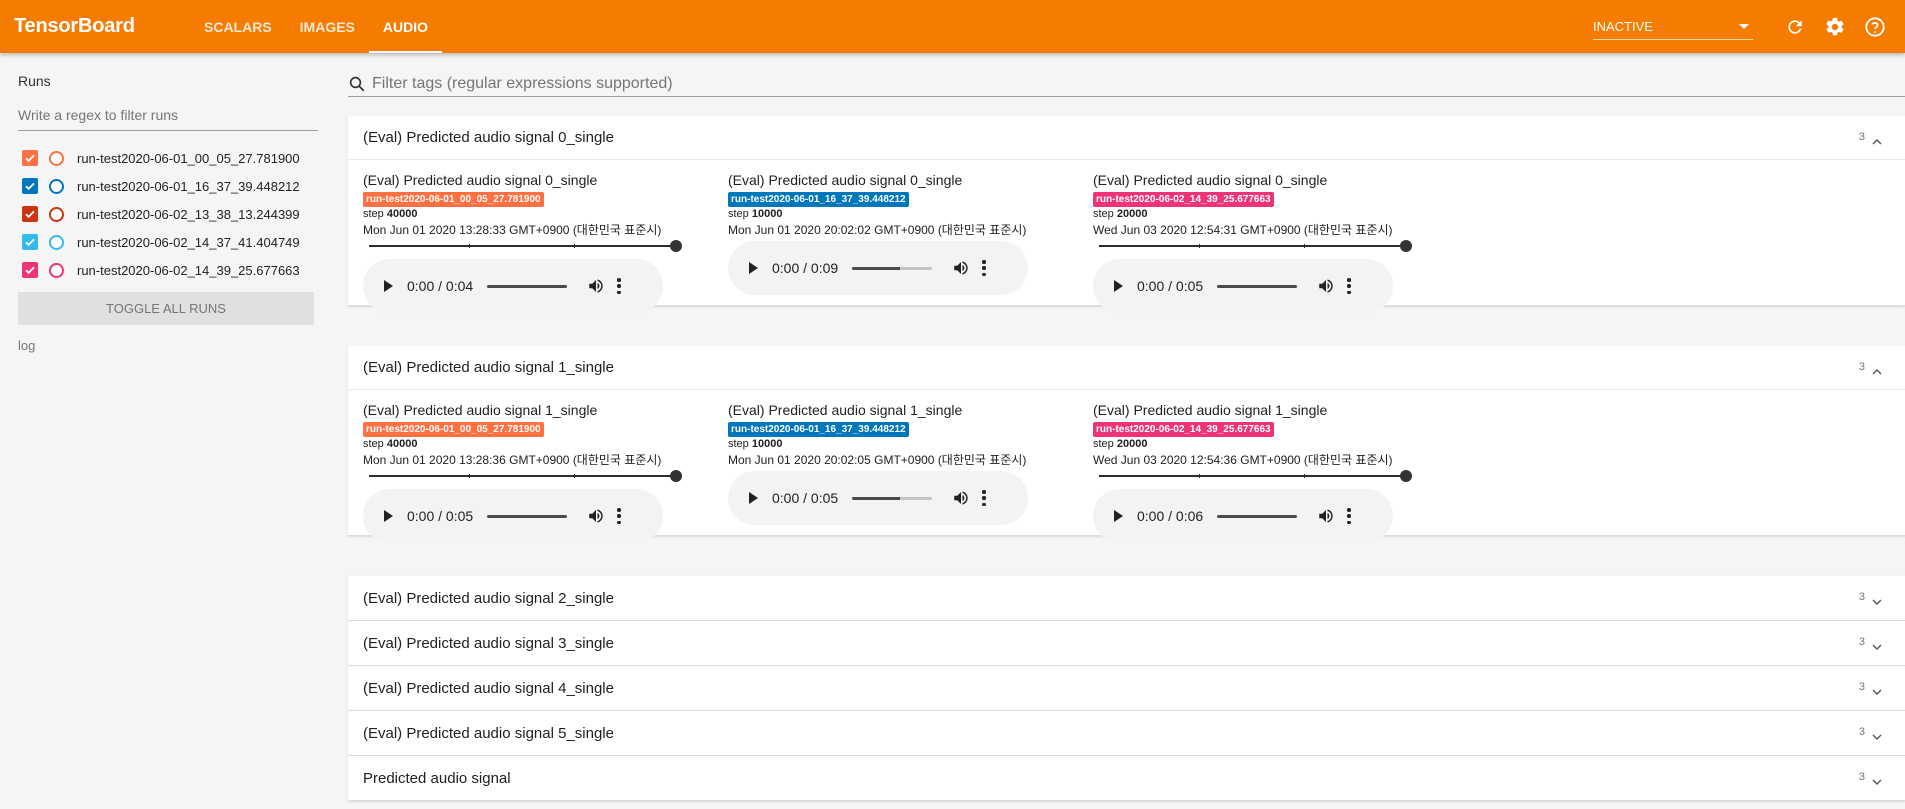 This screenshot has width=1905, height=809. What do you see at coordinates (488, 598) in the screenshot?
I see `pane-title: (Eval) Predicted audio signal 2_single` at bounding box center [488, 598].